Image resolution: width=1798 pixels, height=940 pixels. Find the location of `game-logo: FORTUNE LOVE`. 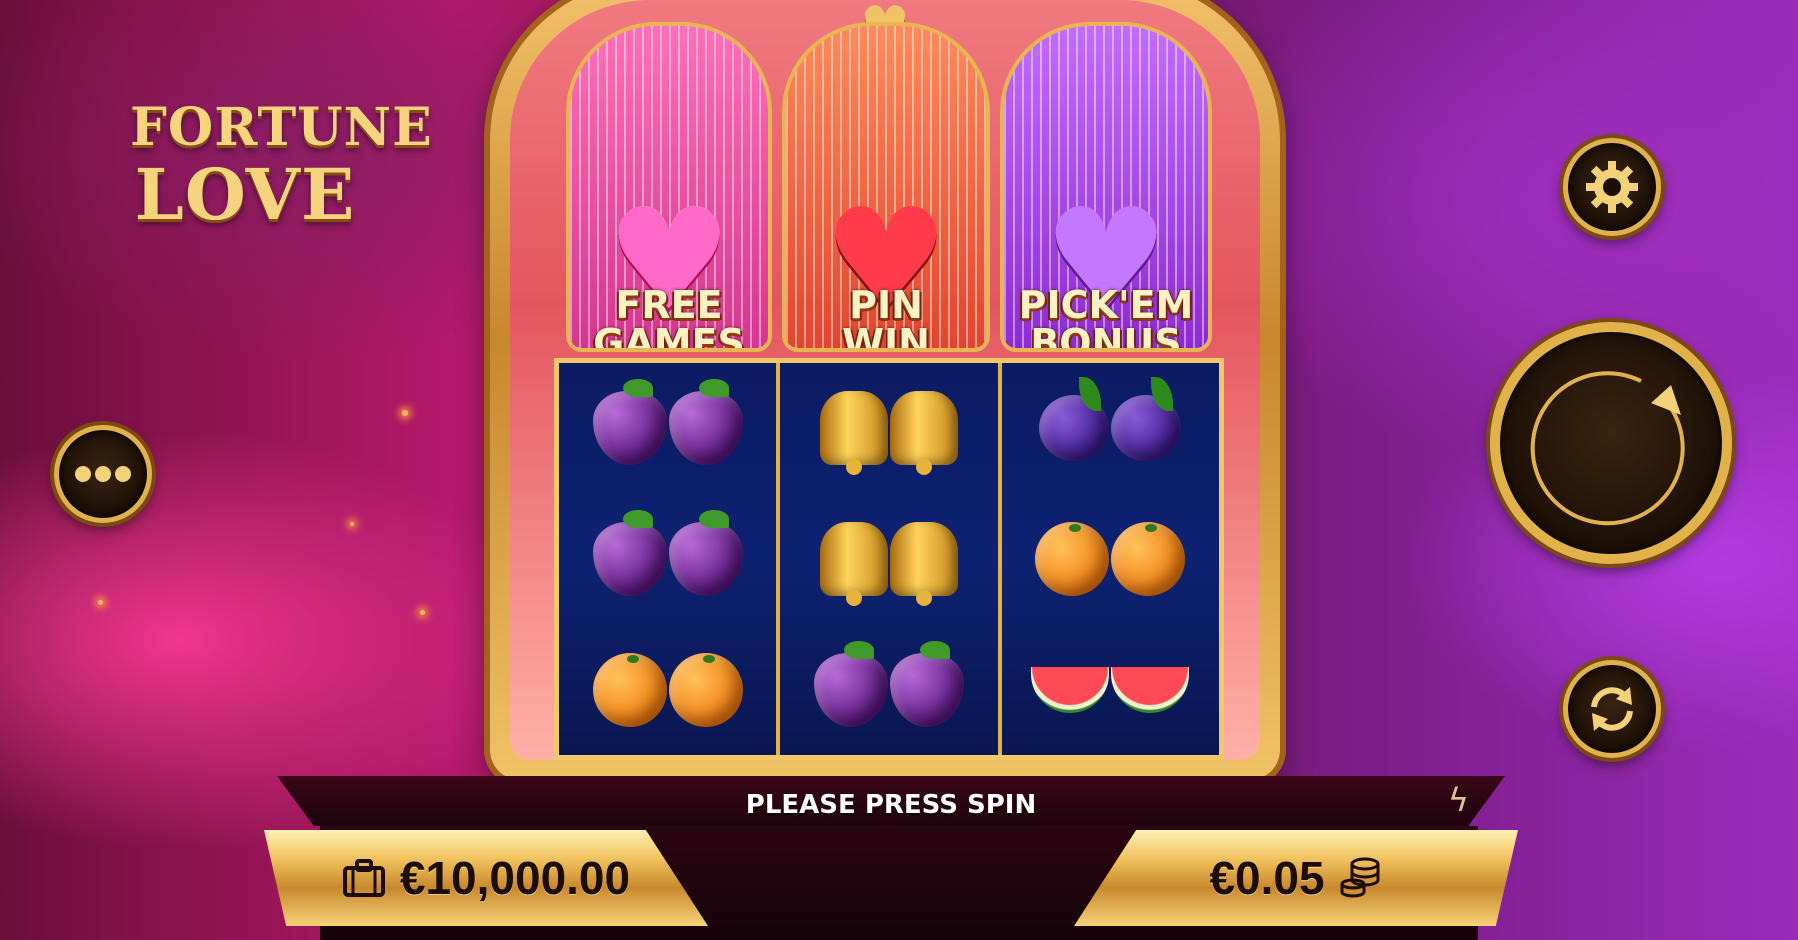

game-logo: FORTUNE LOVE is located at coordinates (281, 173).